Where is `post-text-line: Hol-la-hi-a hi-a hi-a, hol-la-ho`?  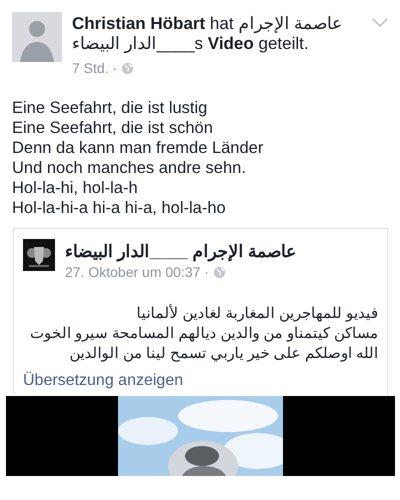
post-text-line: Hol-la-hi-a hi-a hi-a, hol-la-ho is located at coordinates (119, 208).